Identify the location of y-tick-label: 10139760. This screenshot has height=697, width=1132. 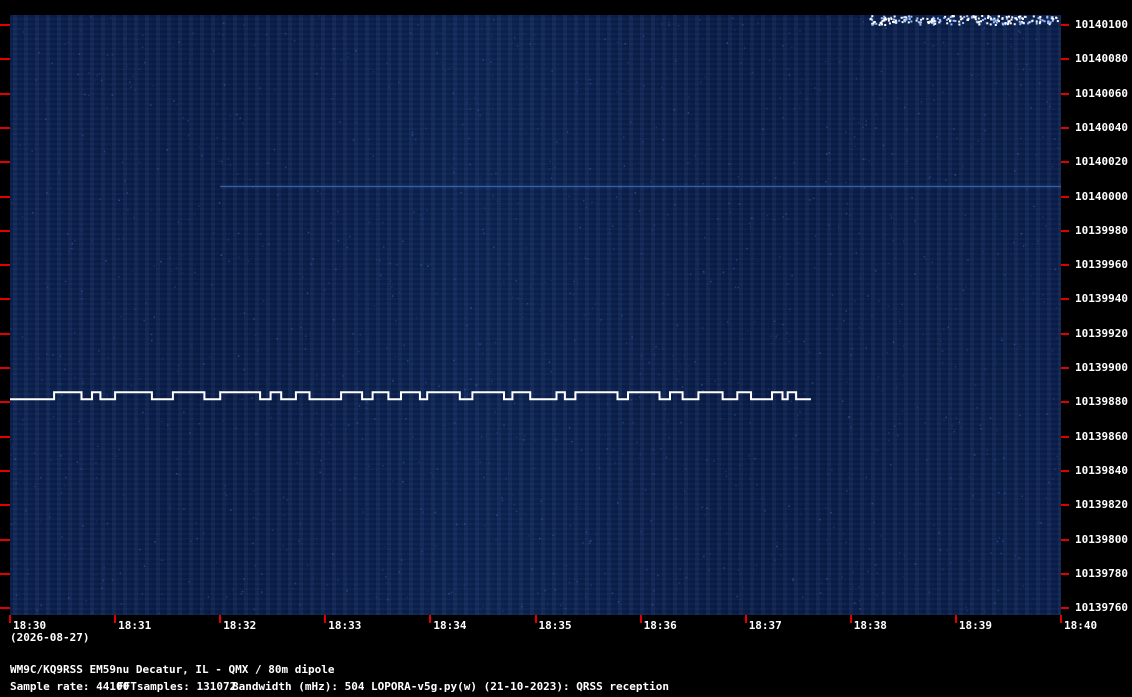
(1101, 608).